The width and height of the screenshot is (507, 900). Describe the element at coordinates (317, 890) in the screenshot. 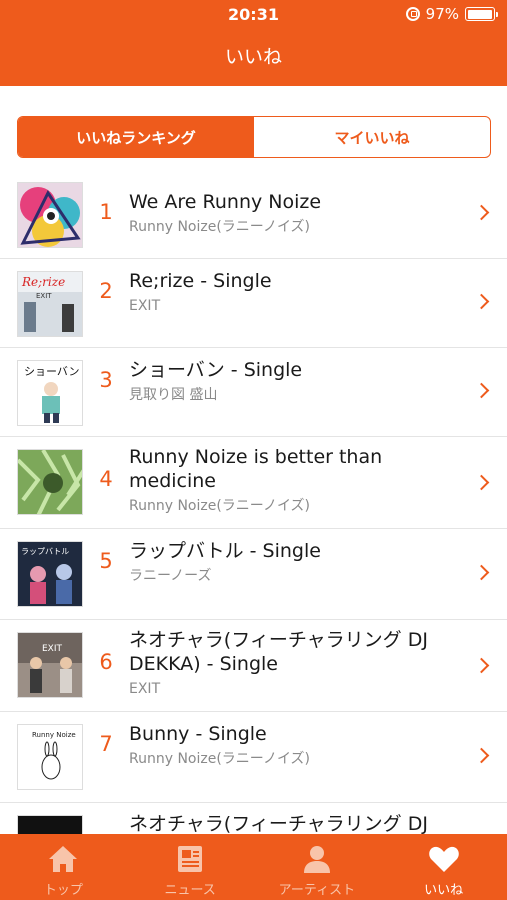

I see `tab-label: アーティスト` at that location.